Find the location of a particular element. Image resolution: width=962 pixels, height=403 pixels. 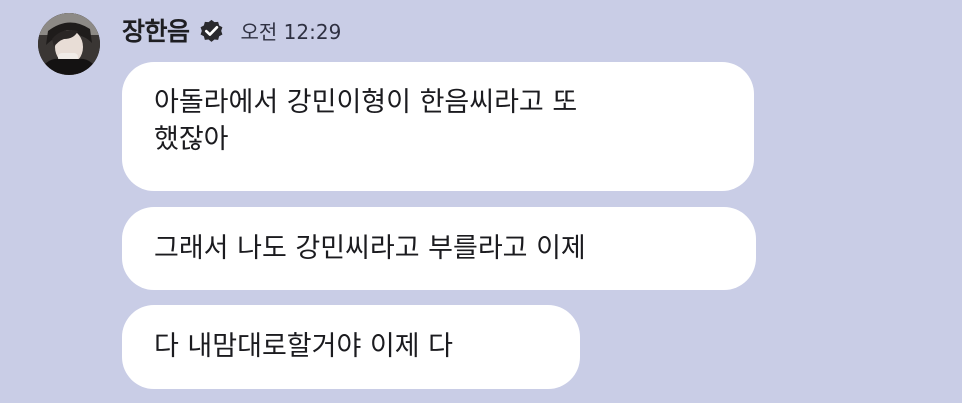

message-header: 장한음 오전 12:29 is located at coordinates (231, 30).